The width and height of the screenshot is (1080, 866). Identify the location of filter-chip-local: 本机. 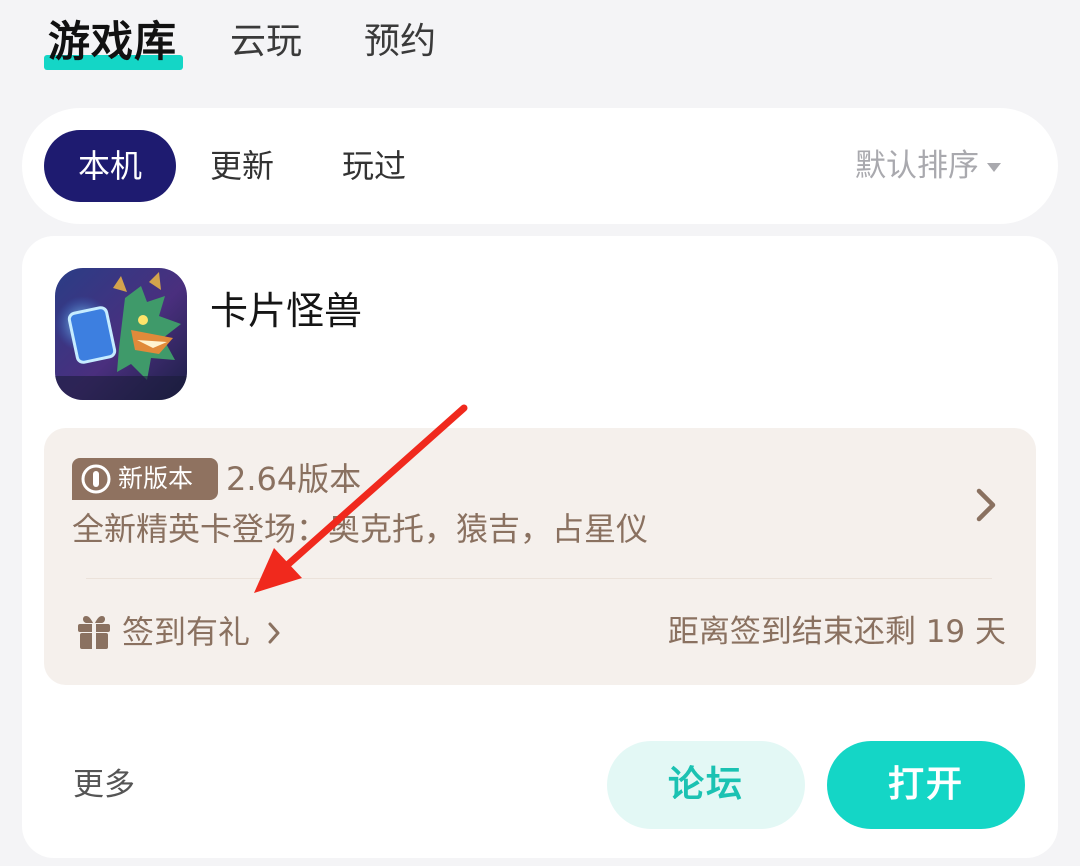
(110, 166).